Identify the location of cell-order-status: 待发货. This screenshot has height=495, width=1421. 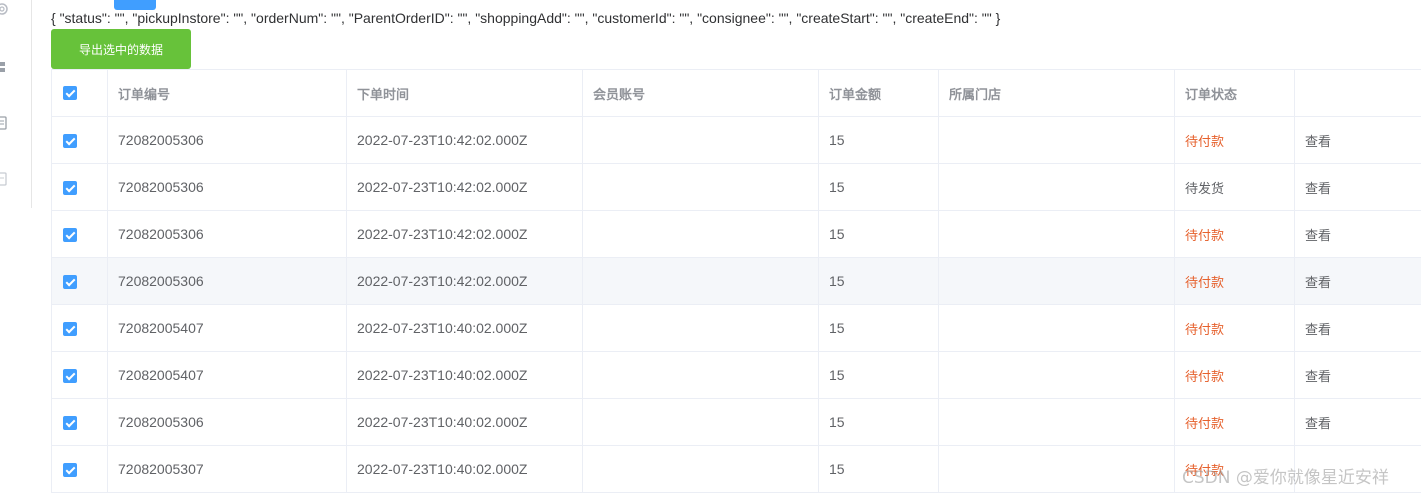
(1234, 187).